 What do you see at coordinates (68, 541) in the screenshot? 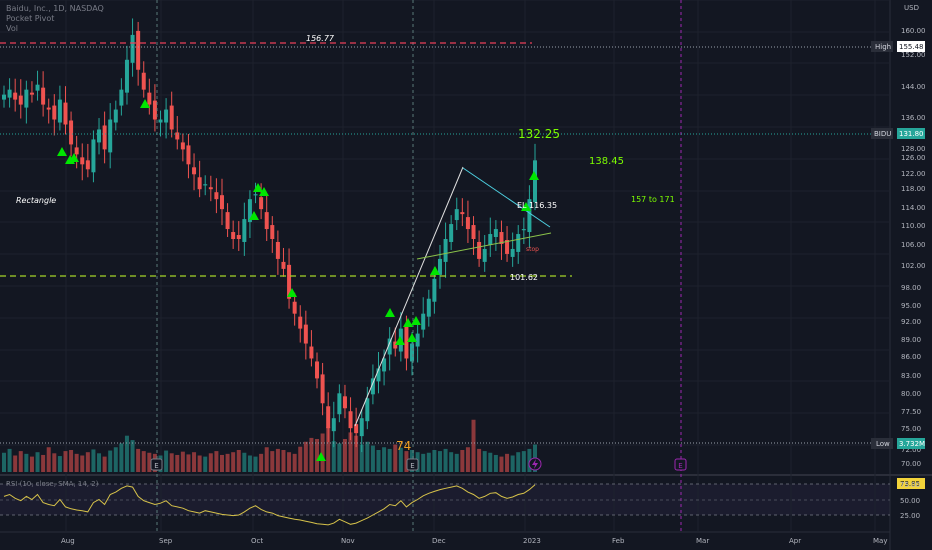
I see `time-label-aug: Aug` at bounding box center [68, 541].